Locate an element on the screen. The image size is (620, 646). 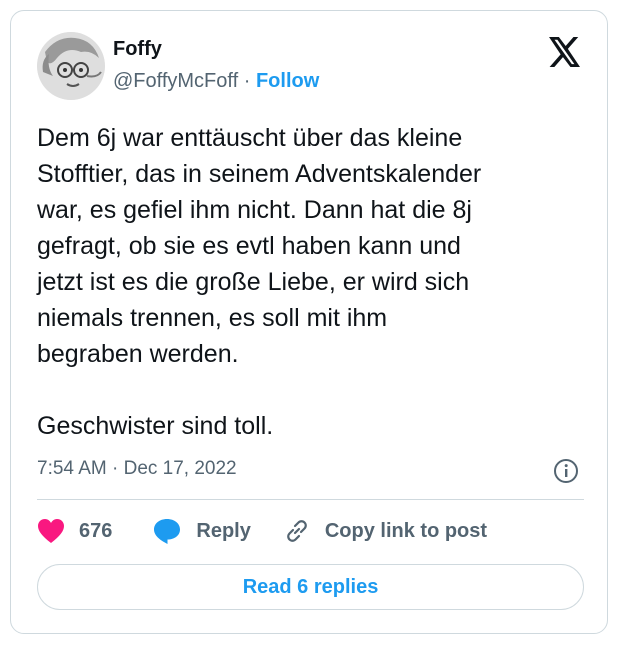
author-handle: @FoffyMcFoff is located at coordinates (175, 81).